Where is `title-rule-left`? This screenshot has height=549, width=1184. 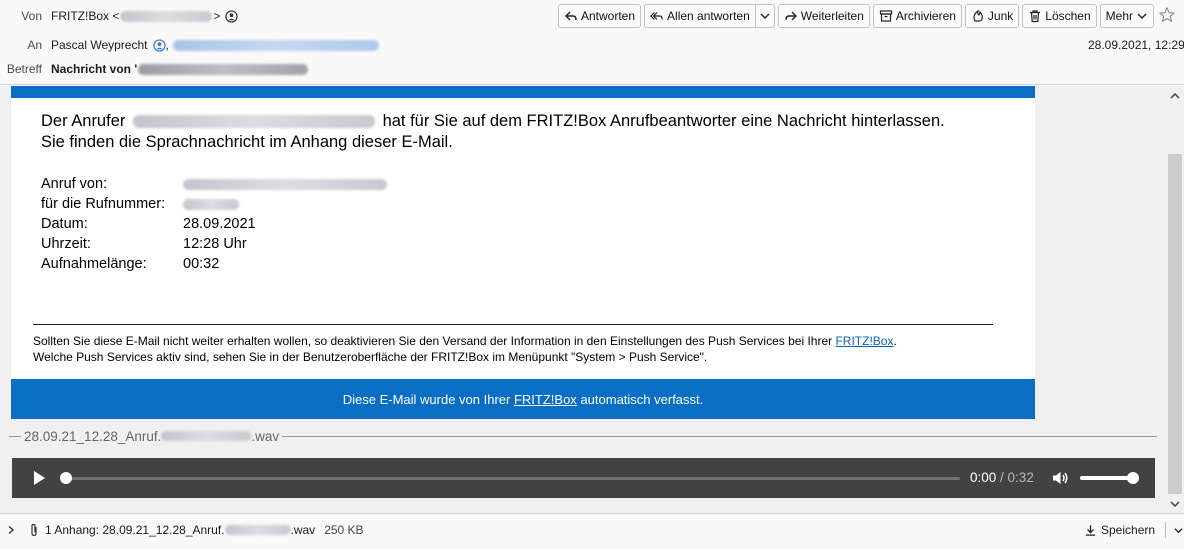
title-rule-left is located at coordinates (15, 436).